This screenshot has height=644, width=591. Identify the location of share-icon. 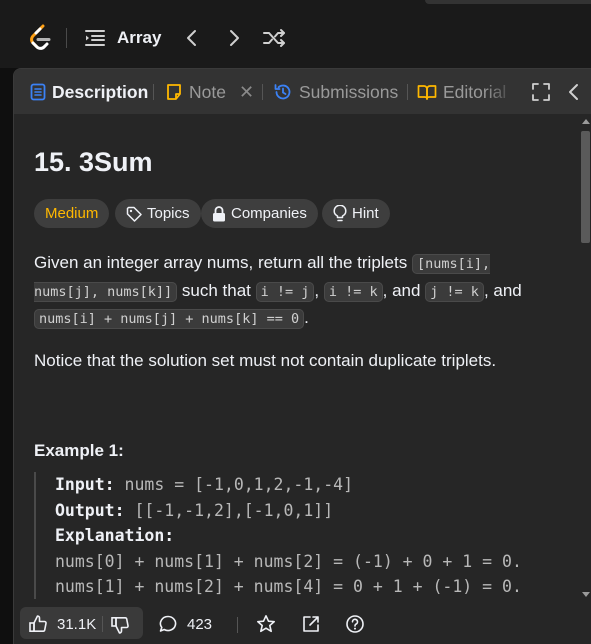
(311, 624).